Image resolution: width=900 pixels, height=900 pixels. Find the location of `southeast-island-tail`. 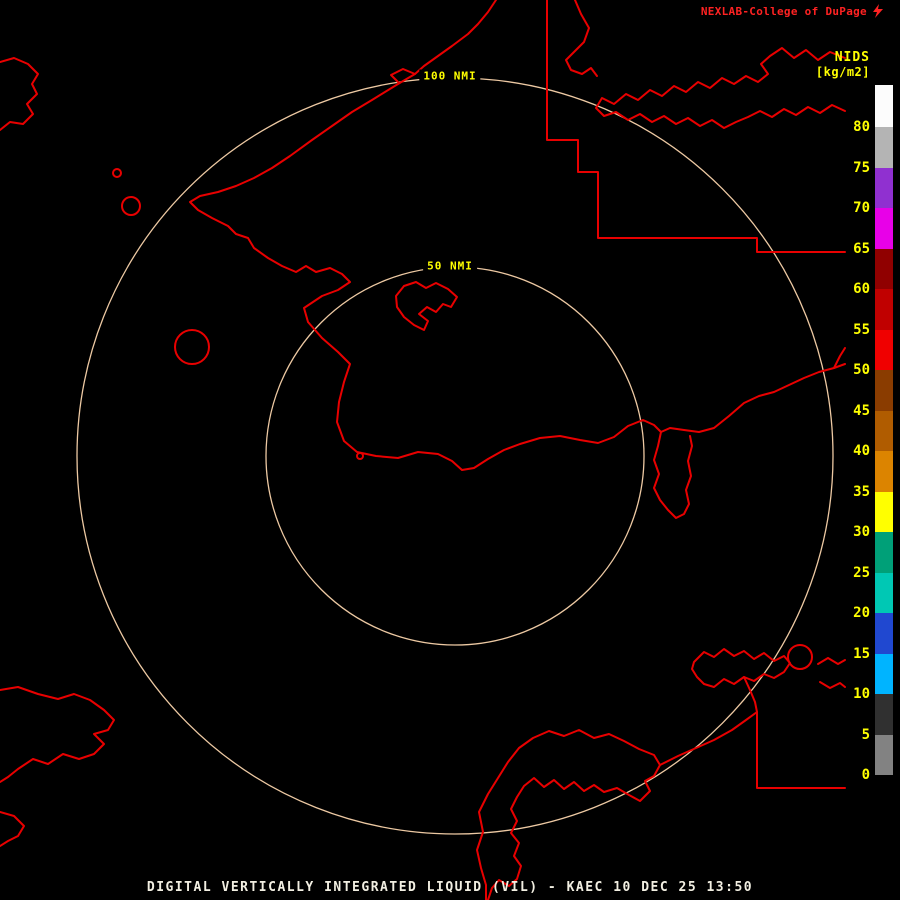

southeast-island-tail is located at coordinates (750, 694).